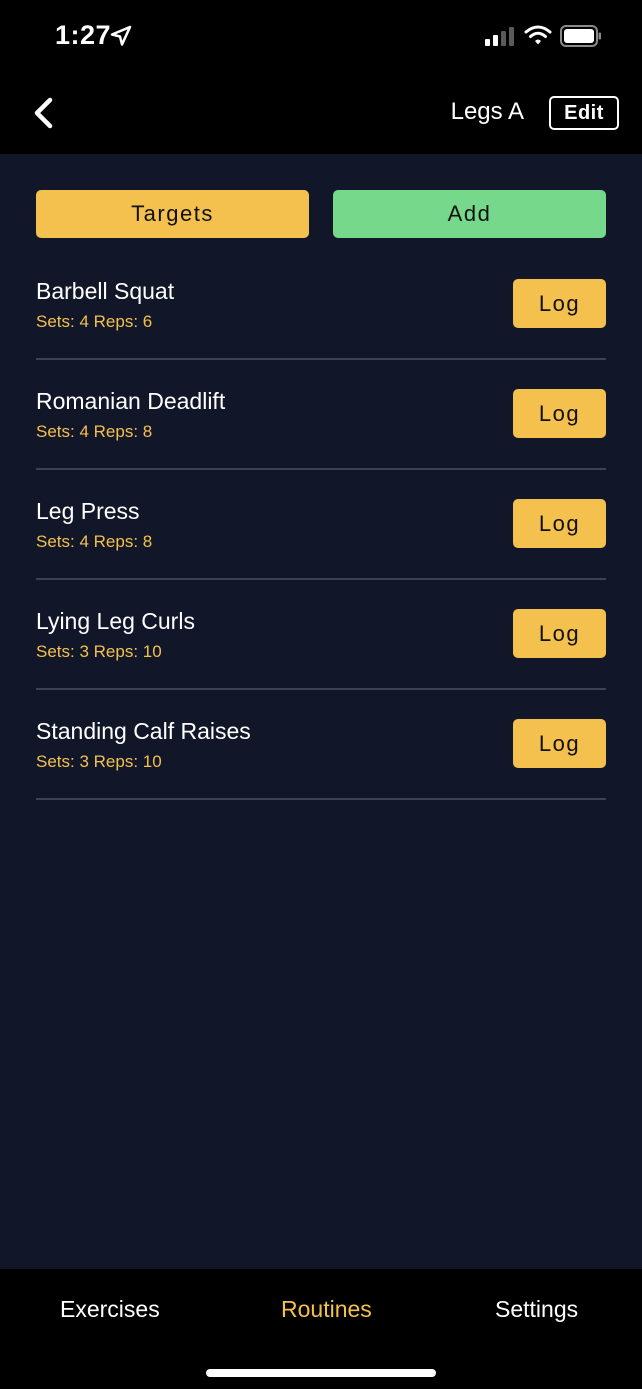 This screenshot has width=642, height=1389. Describe the element at coordinates (88, 511) in the screenshot. I see `exercise-name: Leg Press` at that location.